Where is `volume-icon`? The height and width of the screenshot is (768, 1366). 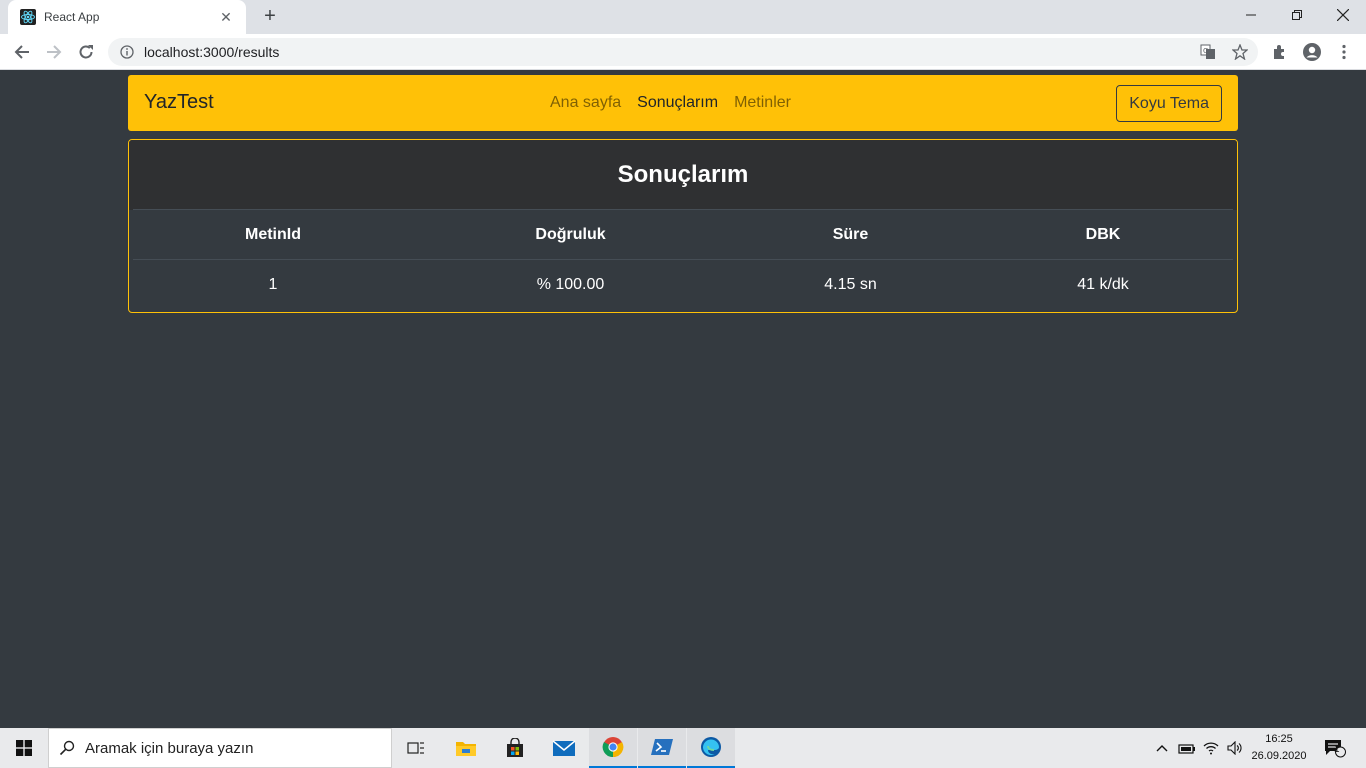
volume-icon is located at coordinates (1235, 748).